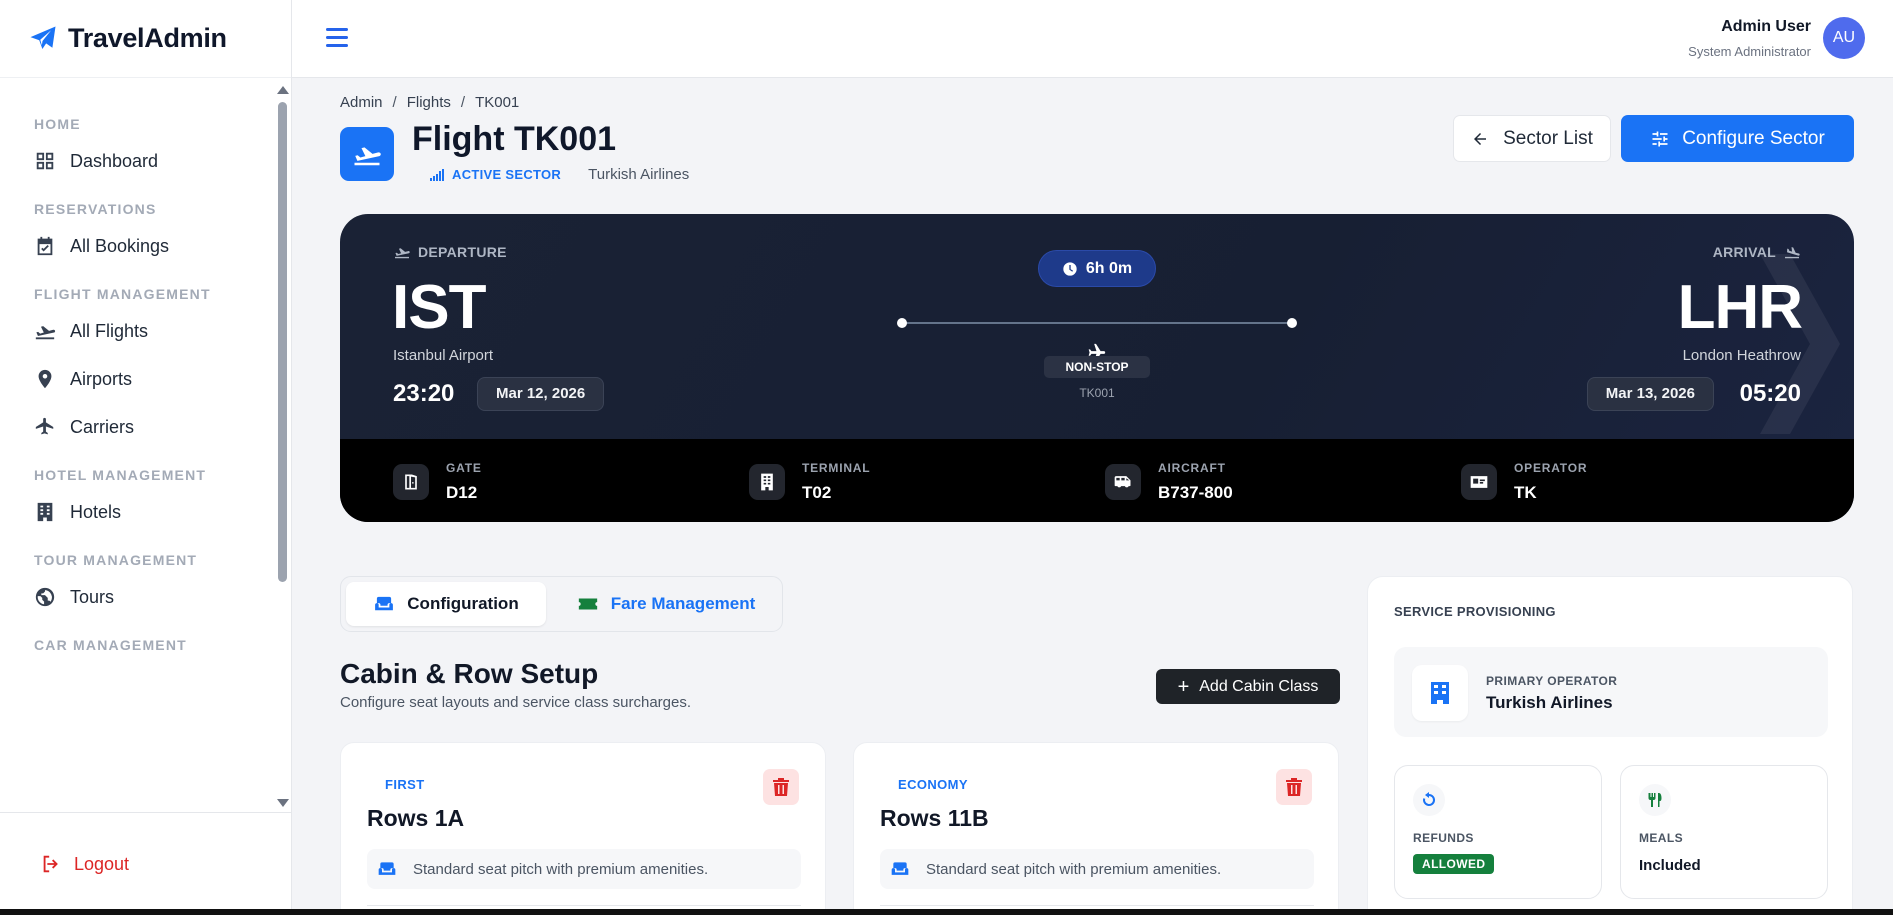 This screenshot has width=1893, height=915. I want to click on avatar: AU, so click(1844, 38).